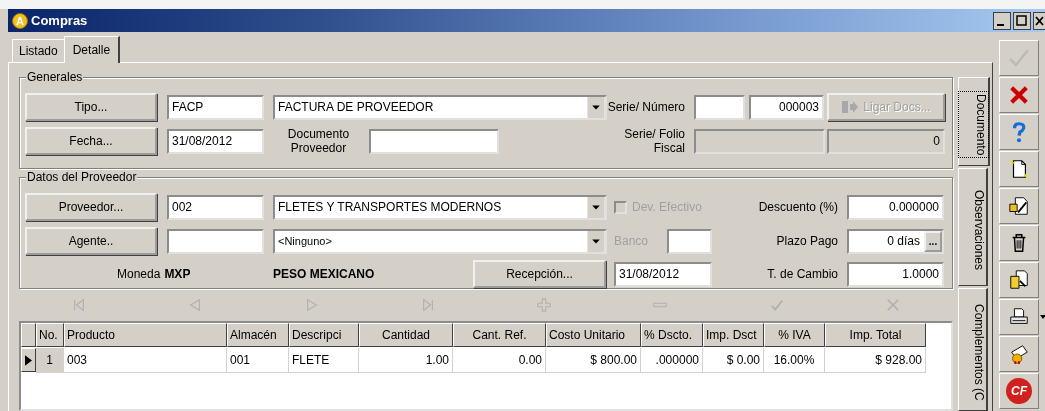  I want to click on certificate-icon, so click(1019, 354).